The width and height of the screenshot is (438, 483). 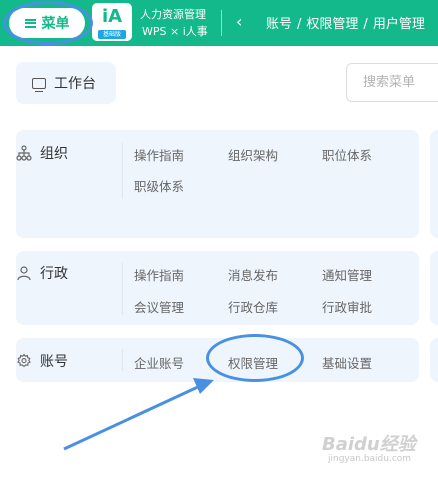 What do you see at coordinates (370, 459) in the screenshot?
I see `watermark-url: jingyan.baidu.com` at bounding box center [370, 459].